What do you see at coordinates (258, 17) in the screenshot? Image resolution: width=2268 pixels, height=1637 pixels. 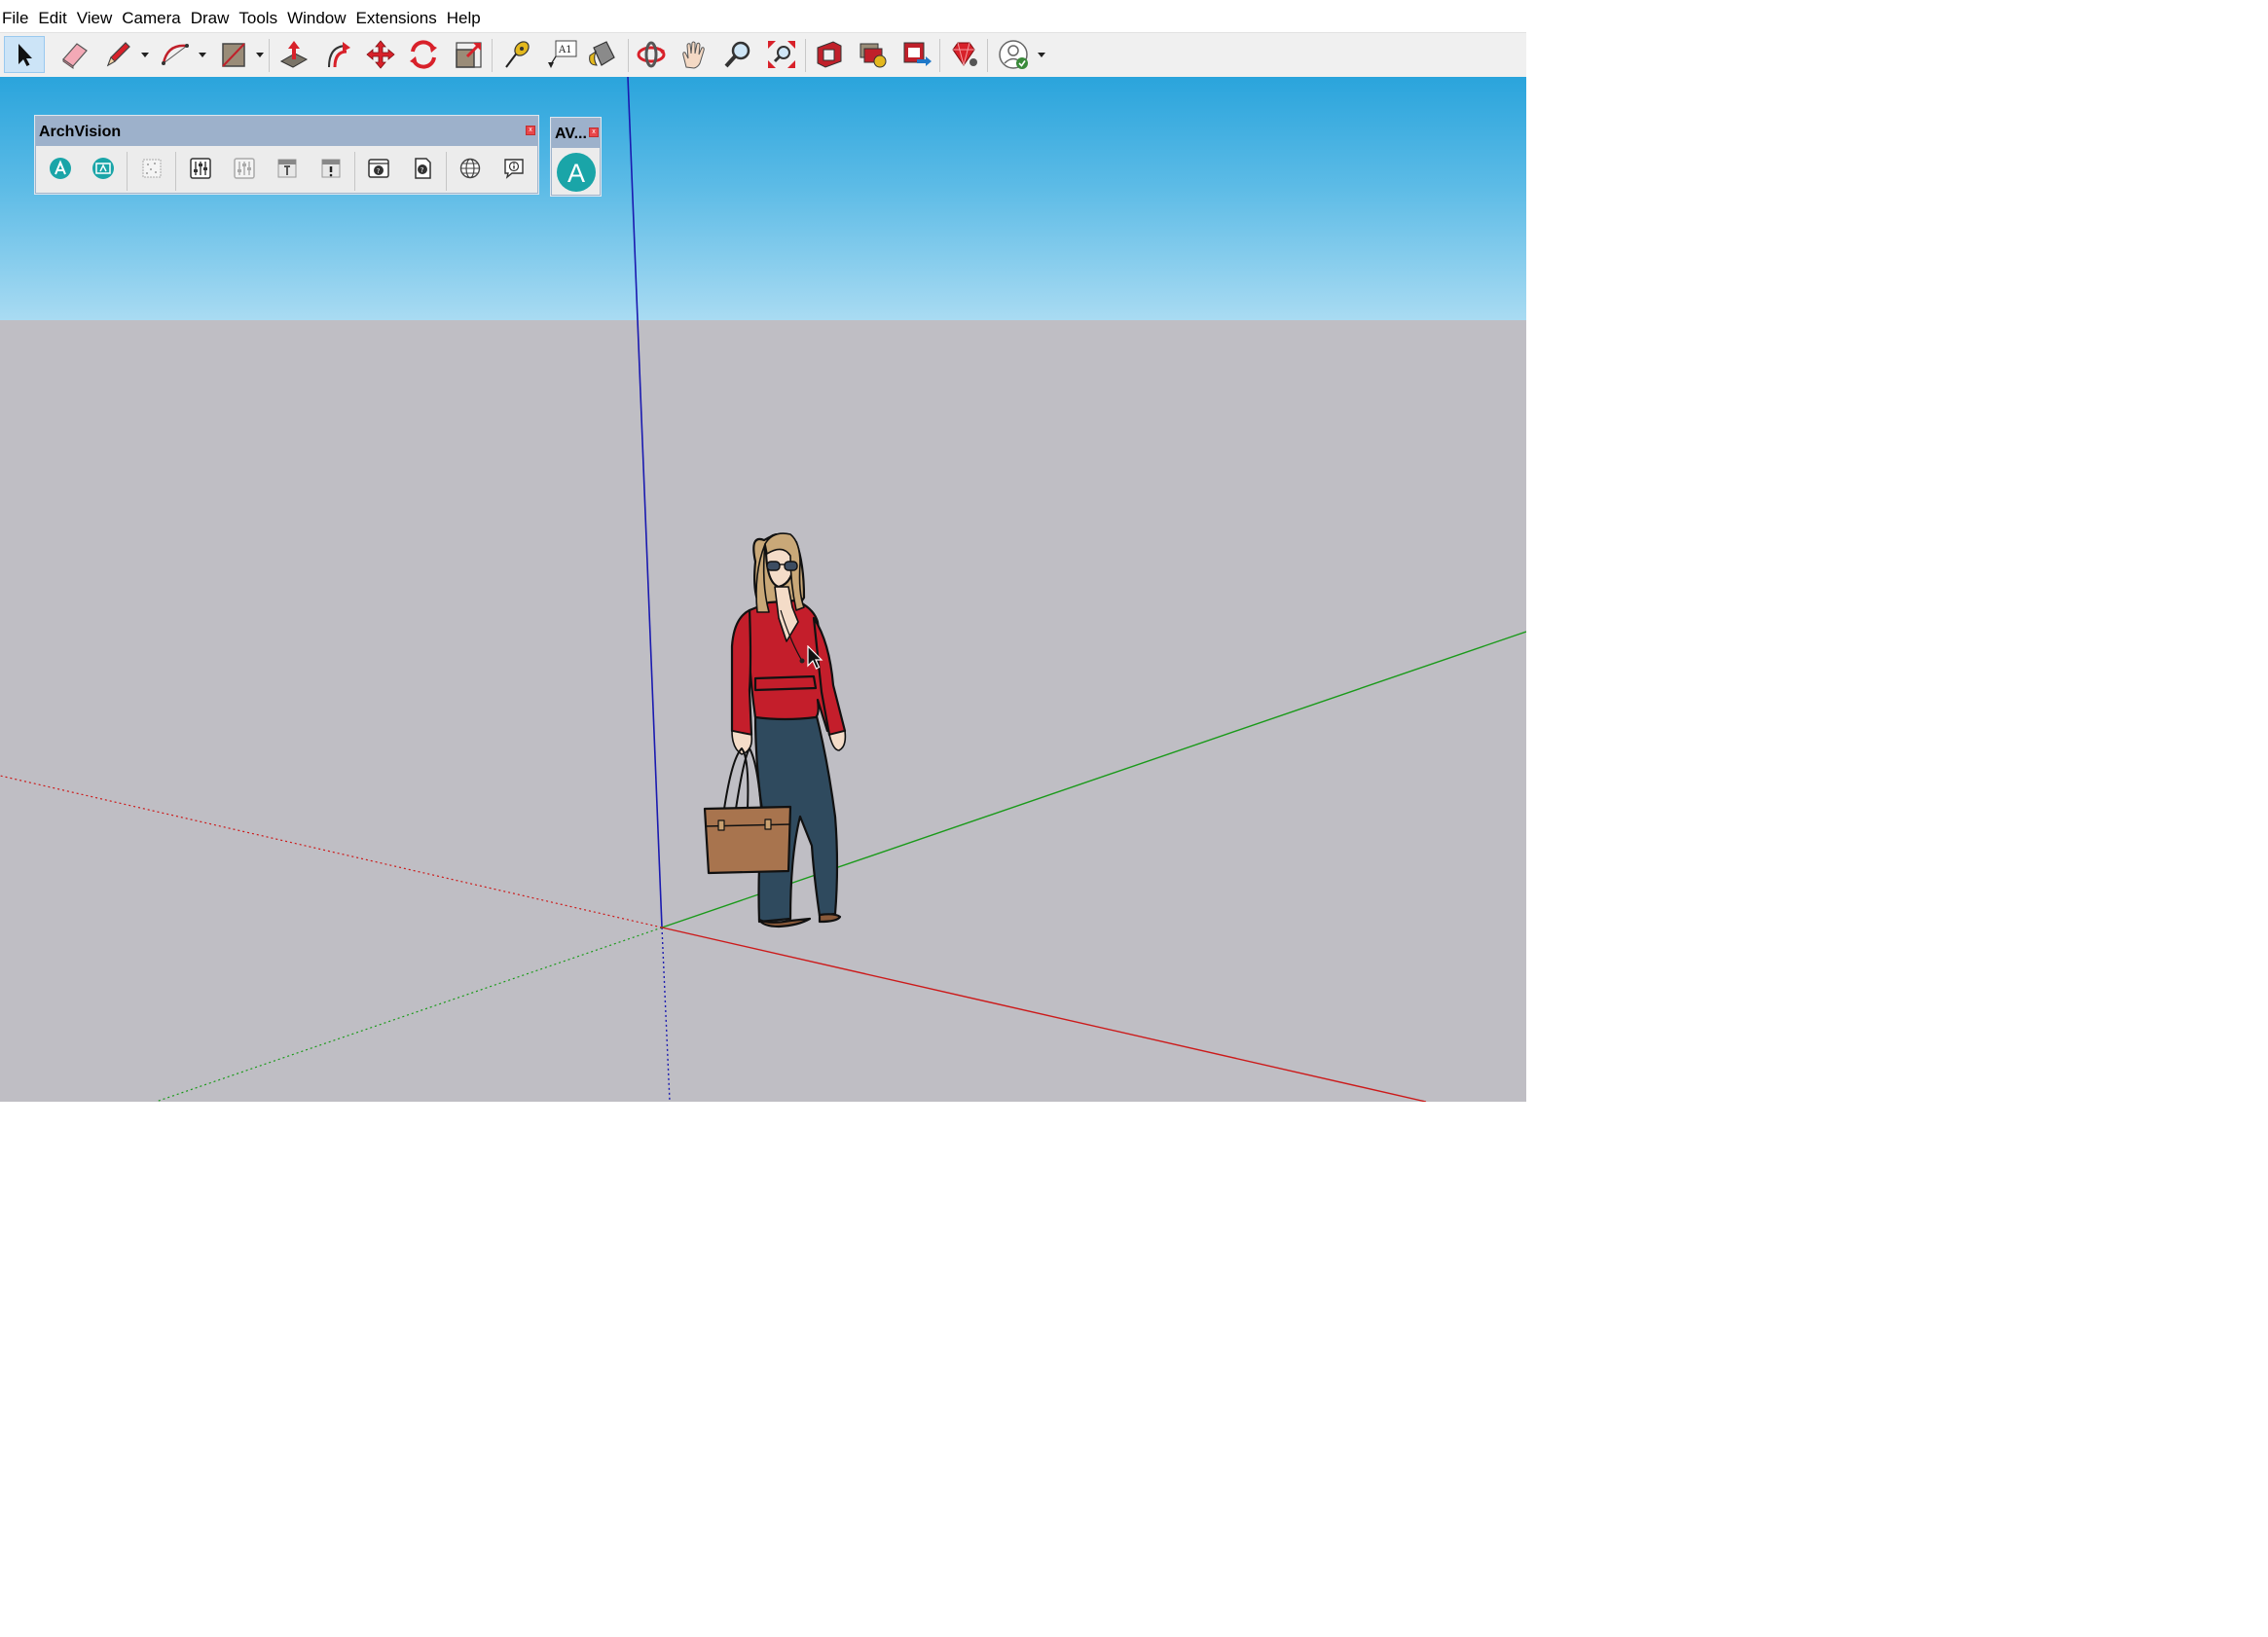 I see `menu-tools: Tools` at bounding box center [258, 17].